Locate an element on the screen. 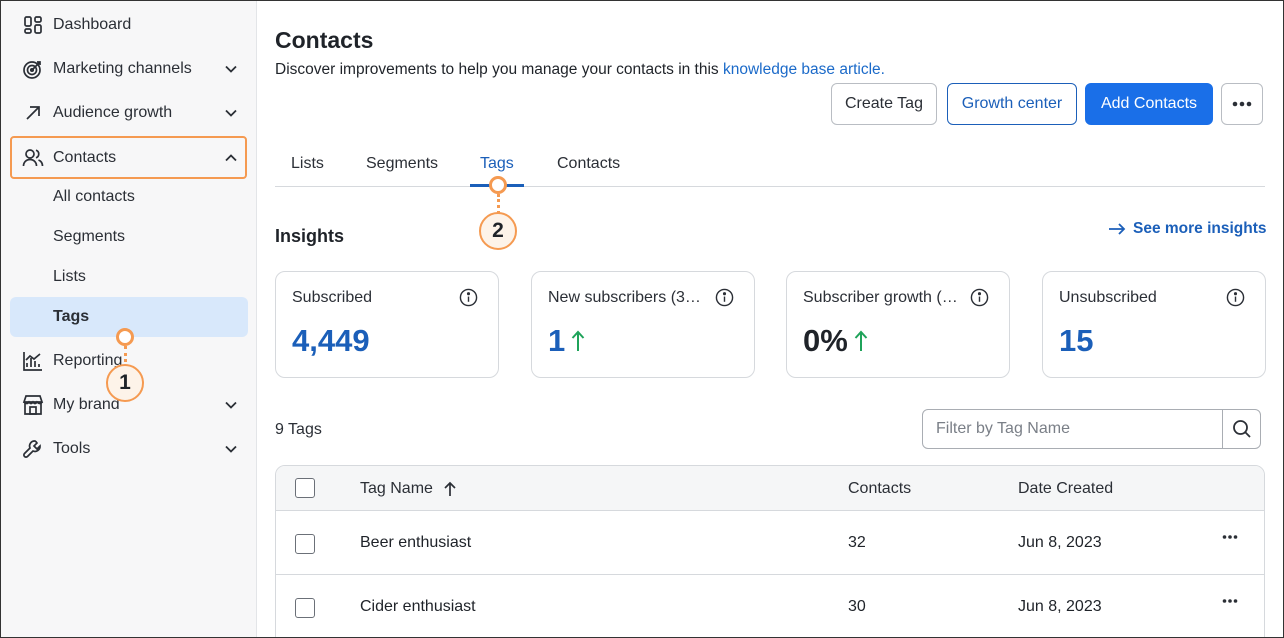  card-value: 15 is located at coordinates (1076, 340).